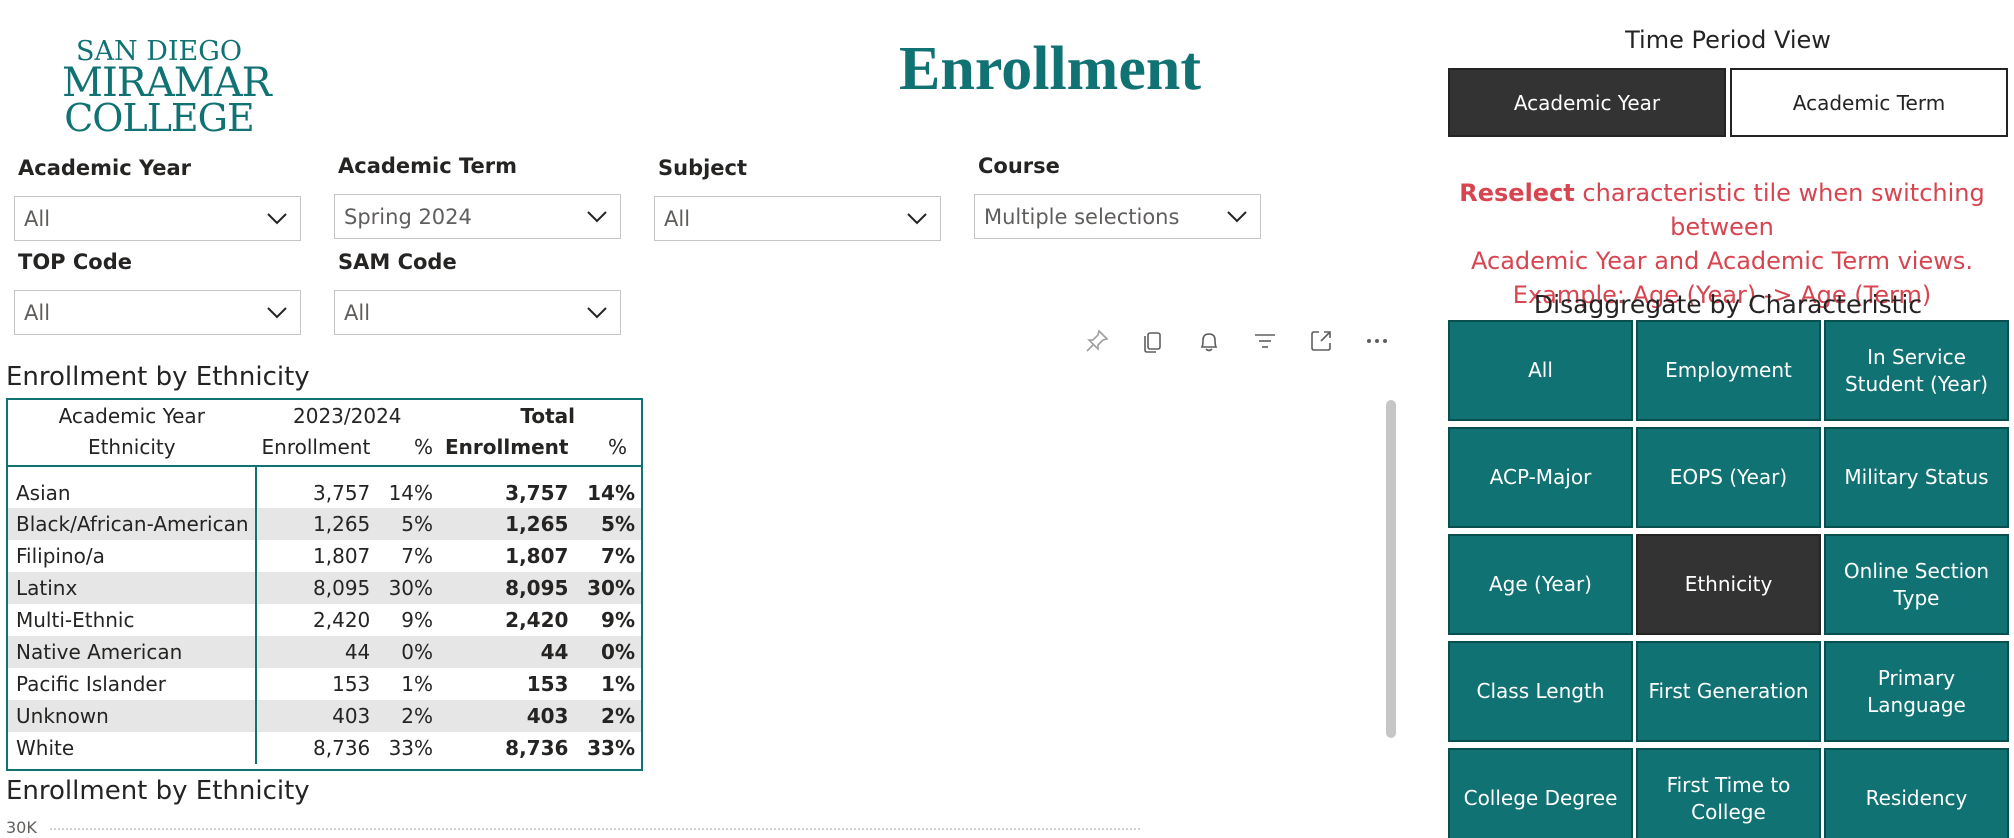  I want to click on tile-military-status: Military Status, so click(1916, 477).